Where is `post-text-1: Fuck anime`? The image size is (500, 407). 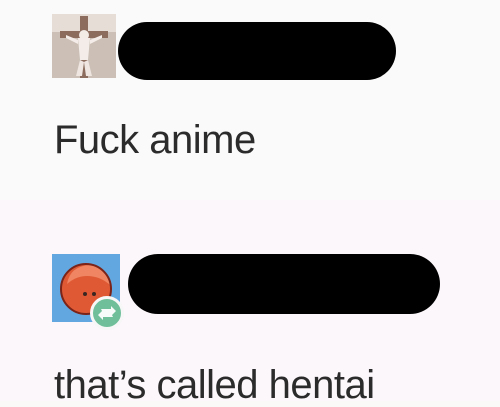 post-text-1: Fuck anime is located at coordinates (155, 140).